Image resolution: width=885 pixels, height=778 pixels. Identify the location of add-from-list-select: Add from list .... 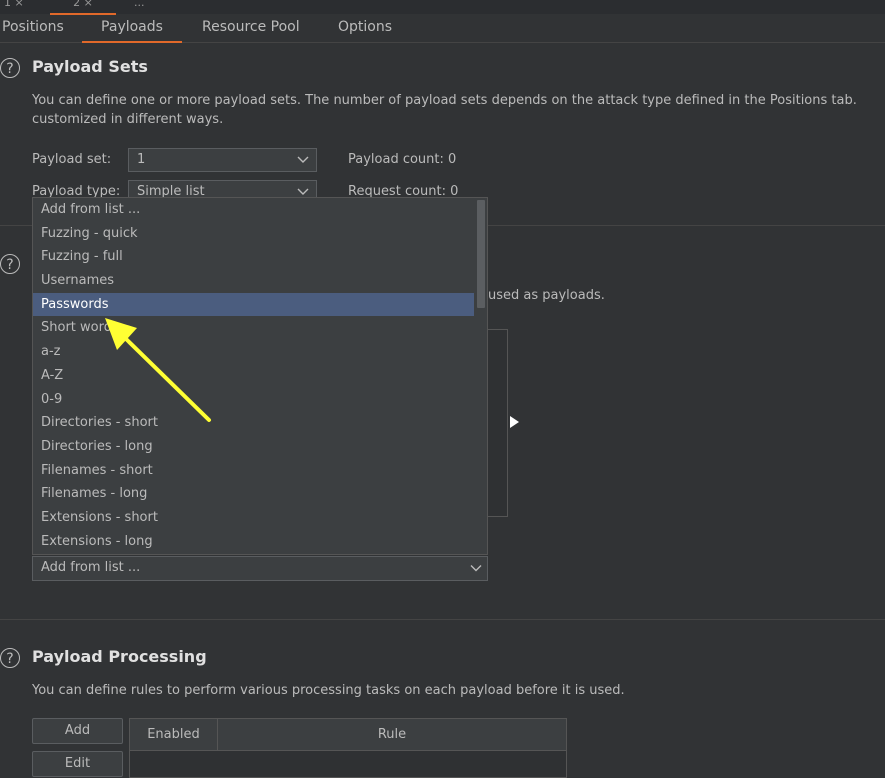
(260, 568).